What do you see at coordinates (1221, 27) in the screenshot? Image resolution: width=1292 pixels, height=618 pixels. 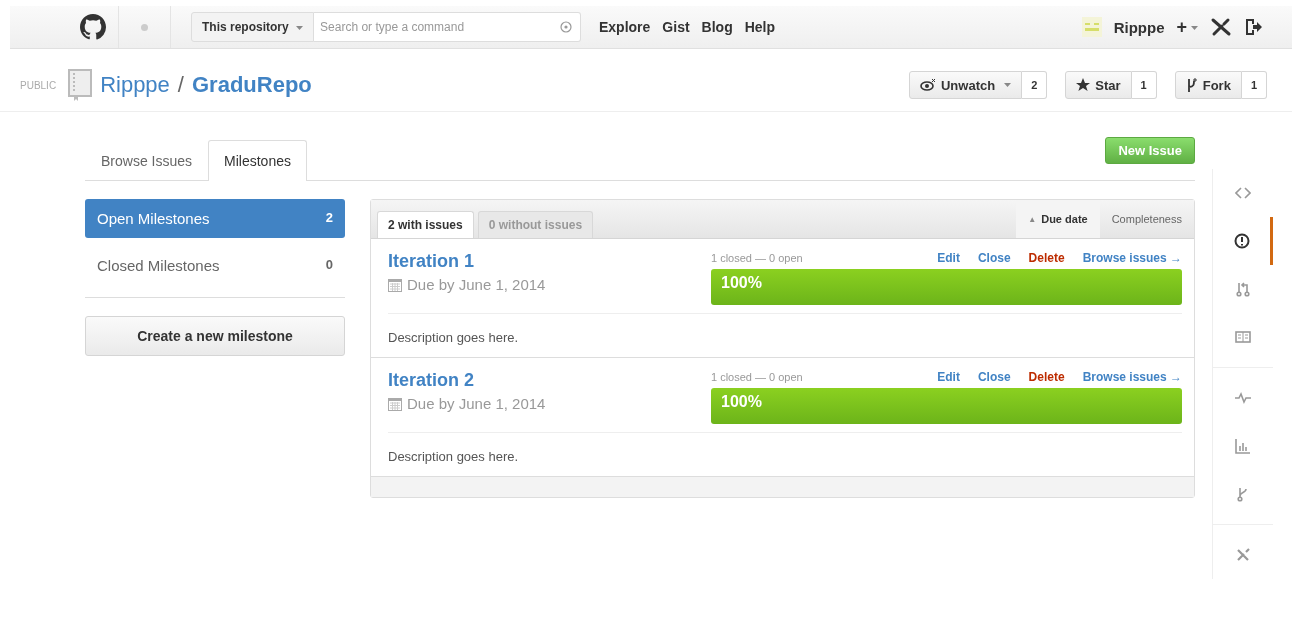 I see `tools-icon` at bounding box center [1221, 27].